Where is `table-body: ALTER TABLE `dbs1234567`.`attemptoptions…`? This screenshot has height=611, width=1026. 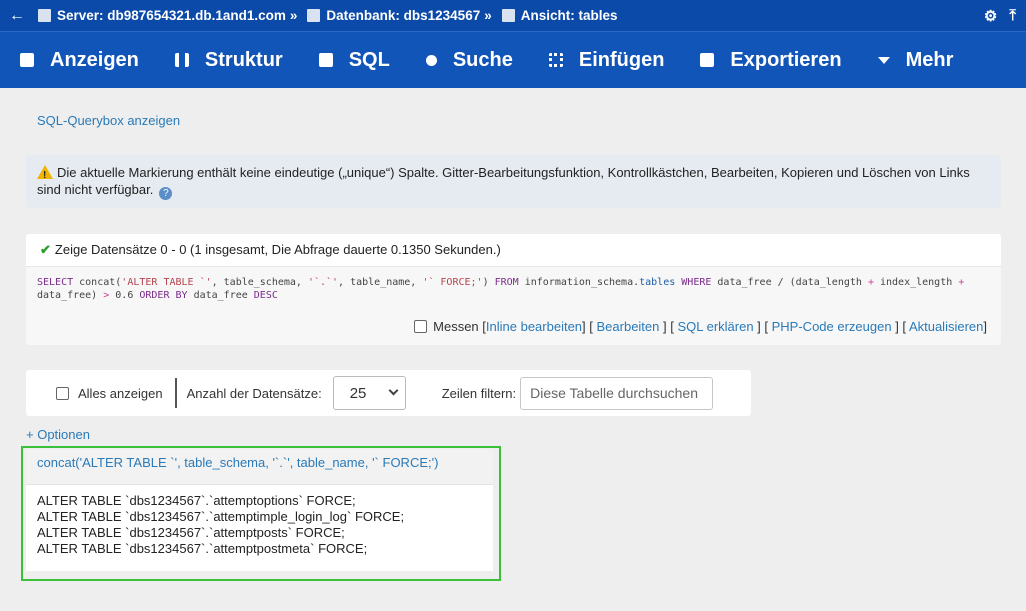 table-body: ALTER TABLE `dbs1234567`.`attemptoptions… is located at coordinates (259, 525).